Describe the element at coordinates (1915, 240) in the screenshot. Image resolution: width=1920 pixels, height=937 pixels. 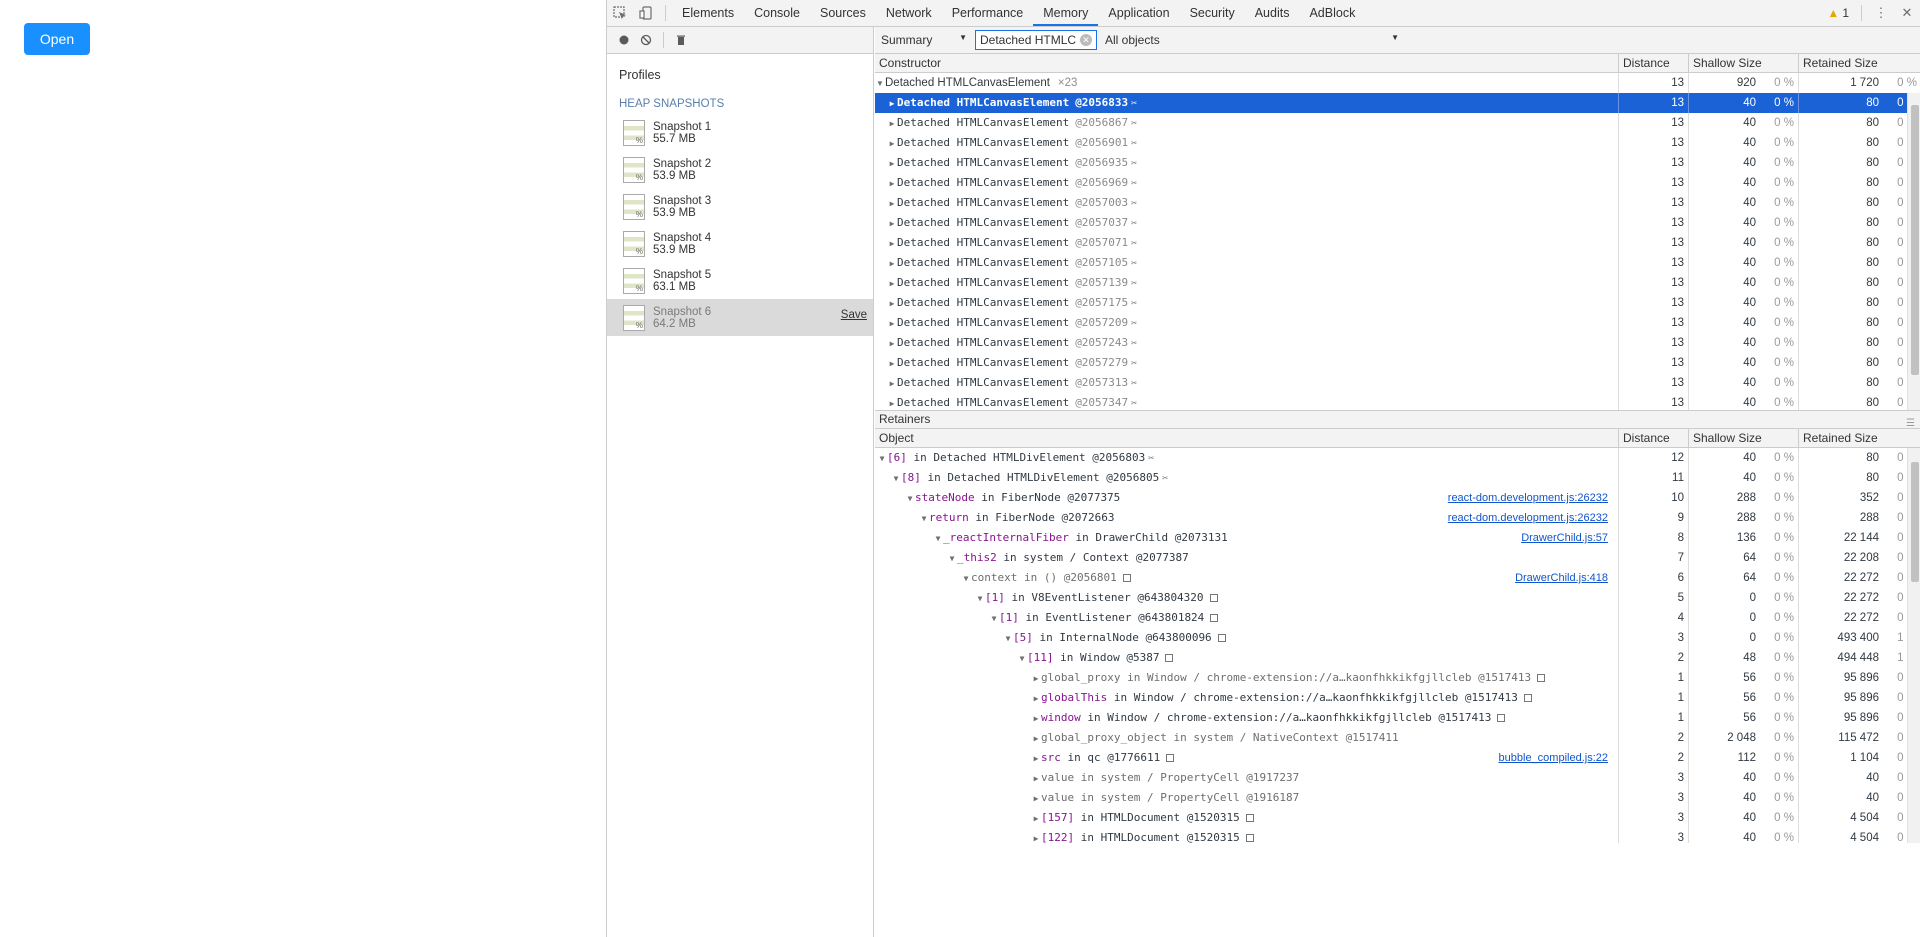
I see `scrollbar-thumb` at that location.